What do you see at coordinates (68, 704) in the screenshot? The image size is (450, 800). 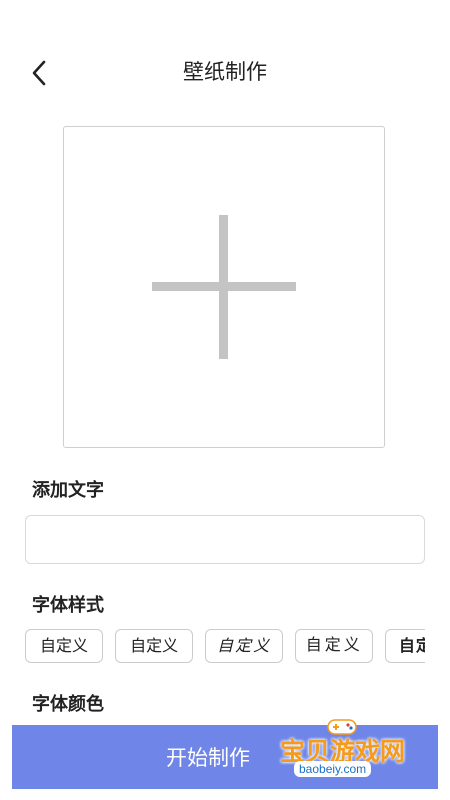 I see `font-color-label: 字体颜色` at bounding box center [68, 704].